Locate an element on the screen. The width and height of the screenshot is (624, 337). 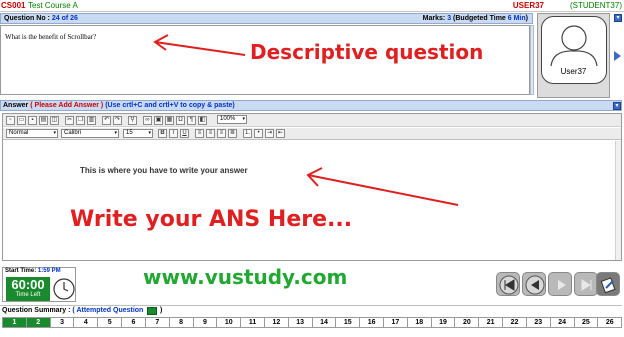
attempted-legend-swatch is located at coordinates (152, 311).